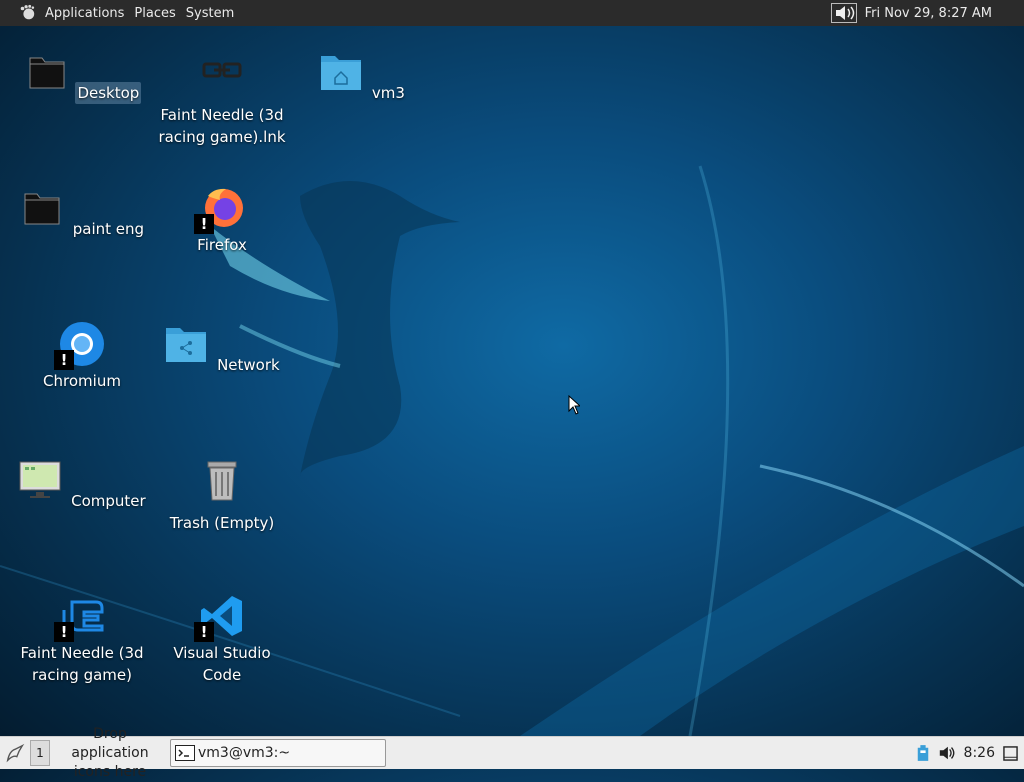 The image size is (1024, 782). I want to click on desktop-icon-computer: Computer, so click(82, 484).